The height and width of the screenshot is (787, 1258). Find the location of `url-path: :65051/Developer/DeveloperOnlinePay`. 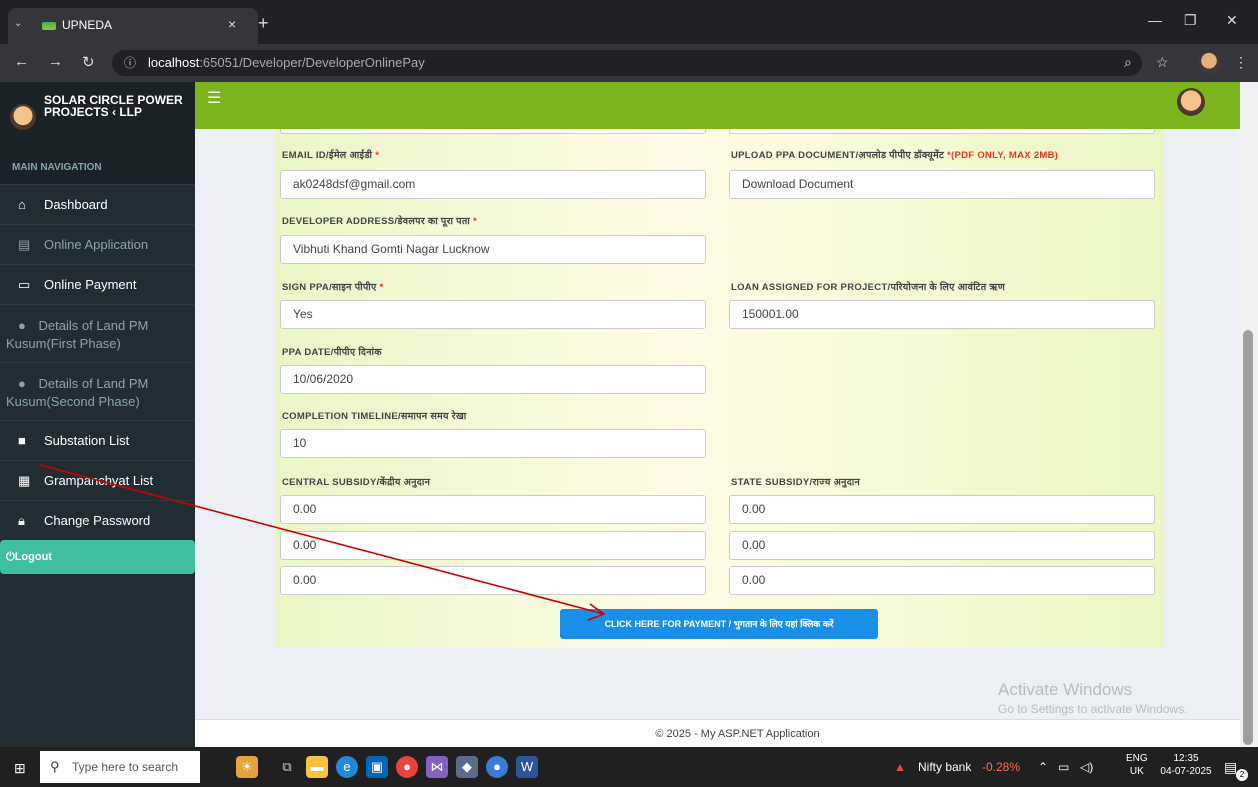

url-path: :65051/Developer/DeveloperOnlinePay is located at coordinates (312, 62).